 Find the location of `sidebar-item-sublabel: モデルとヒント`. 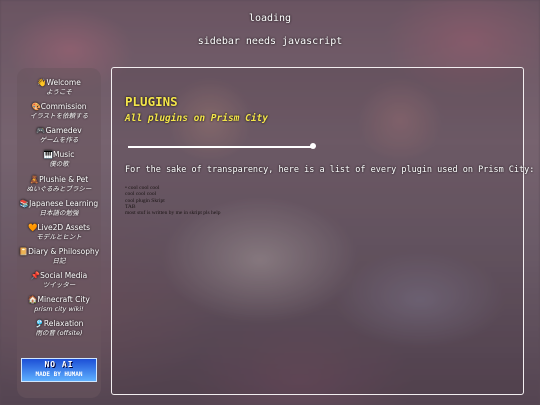

sidebar-item-sublabel: モデルとヒント is located at coordinates (59, 237).